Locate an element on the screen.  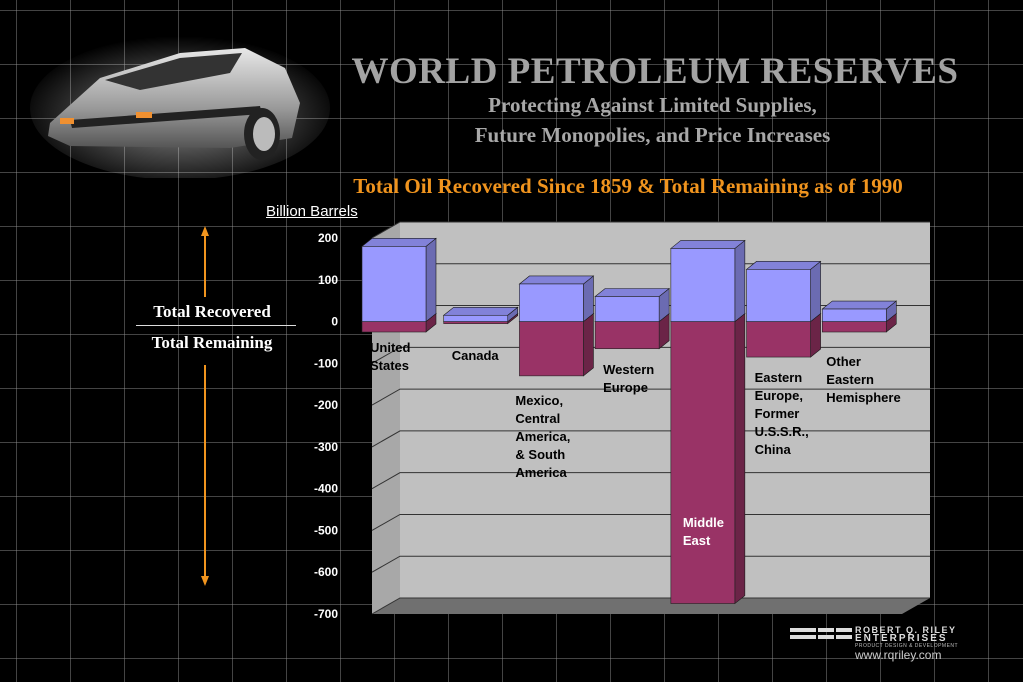
y-tick-label: -100 is located at coordinates (326, 363).